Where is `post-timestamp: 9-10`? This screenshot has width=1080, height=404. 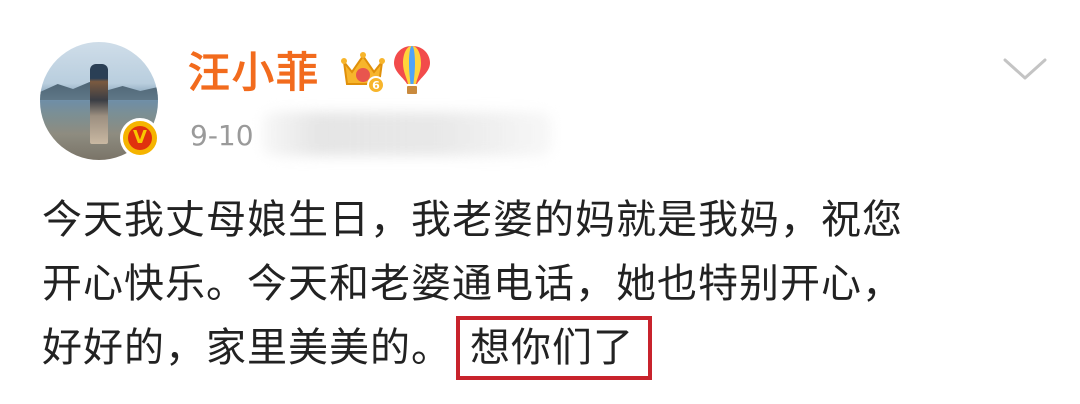
post-timestamp: 9-10 is located at coordinates (222, 135).